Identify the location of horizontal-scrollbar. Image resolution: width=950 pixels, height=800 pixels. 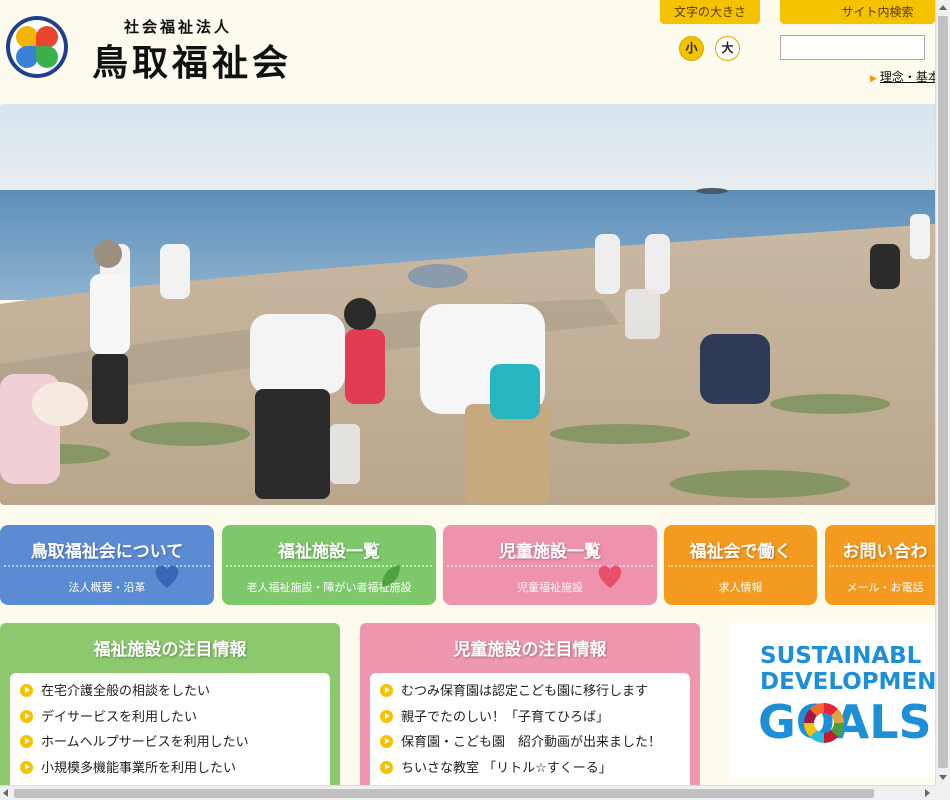
(467, 792).